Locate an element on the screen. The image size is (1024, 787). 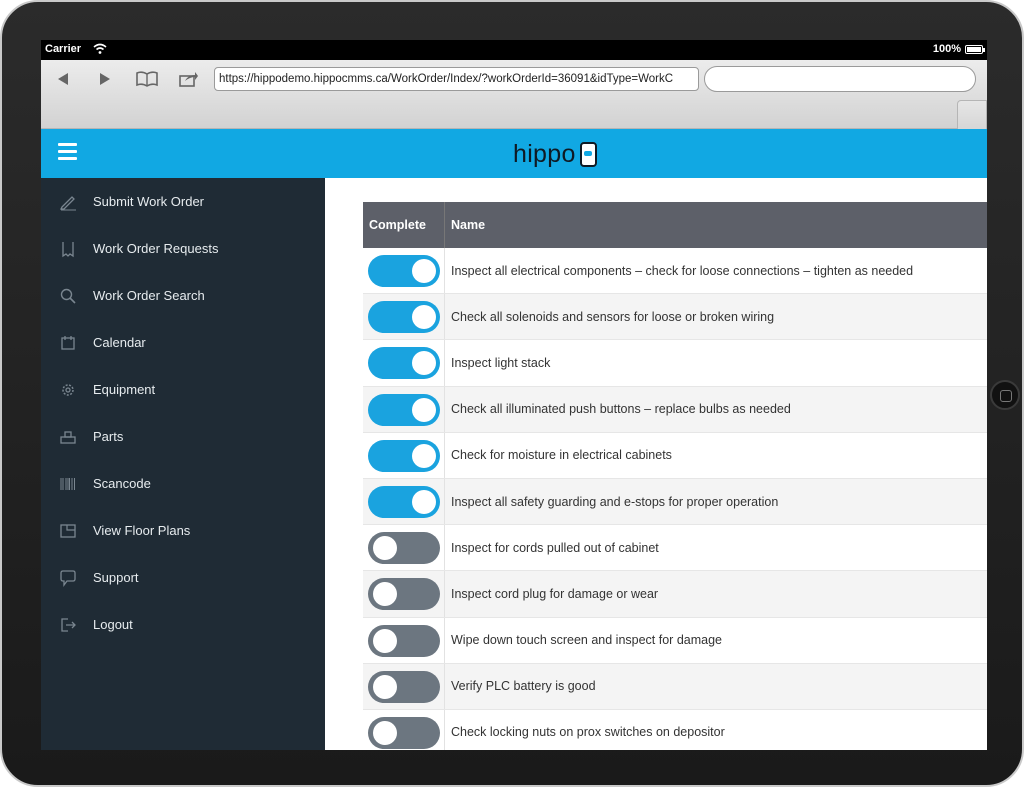
brand-name: hippo is located at coordinates (544, 154).